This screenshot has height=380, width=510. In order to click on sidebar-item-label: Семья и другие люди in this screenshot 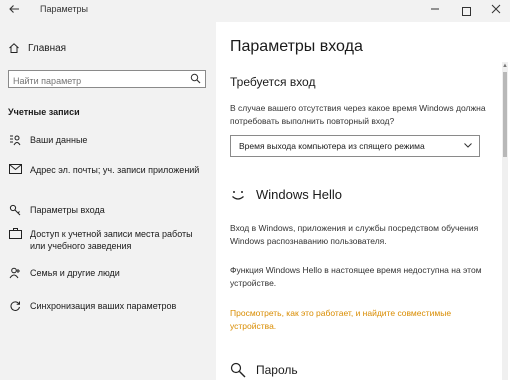, I will do `click(75, 273)`.